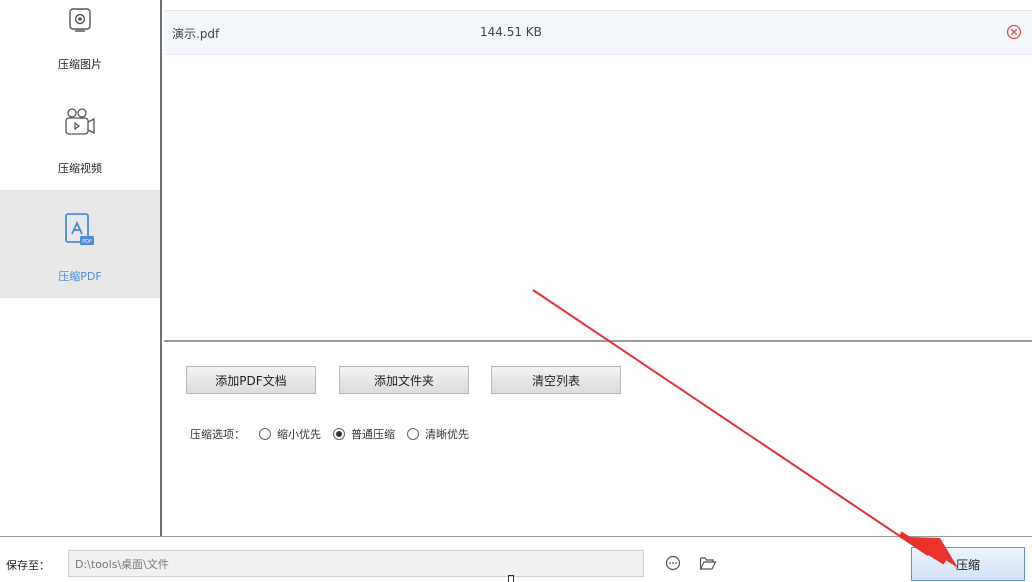 The image size is (1032, 582). Describe the element at coordinates (87, 242) in the screenshot. I see `svg-text: PDF` at that location.